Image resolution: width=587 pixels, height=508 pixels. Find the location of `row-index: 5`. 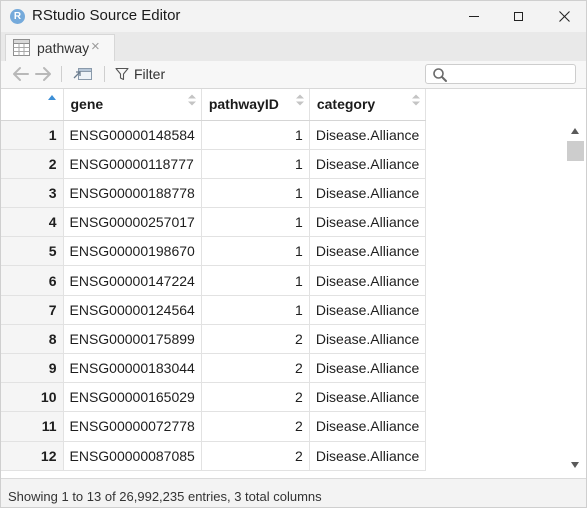

row-index: 5 is located at coordinates (32, 251).